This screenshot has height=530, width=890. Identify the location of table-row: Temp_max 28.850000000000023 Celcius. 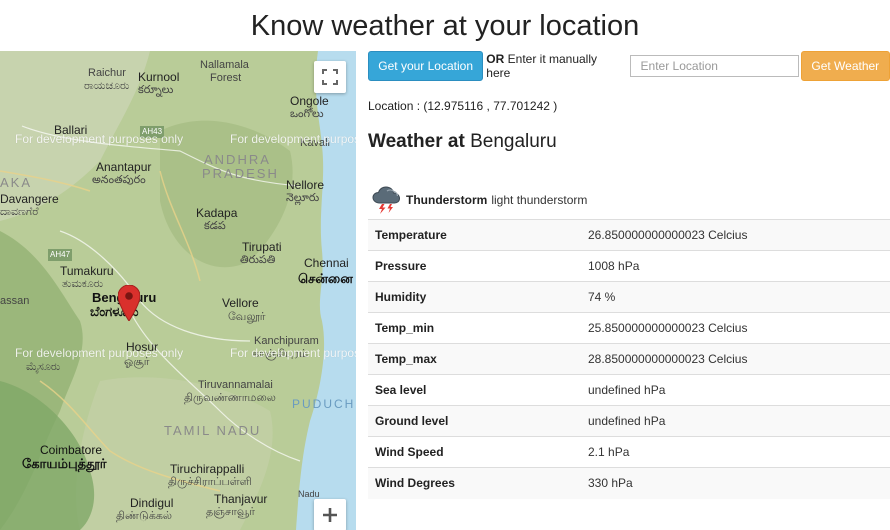
(629, 359).